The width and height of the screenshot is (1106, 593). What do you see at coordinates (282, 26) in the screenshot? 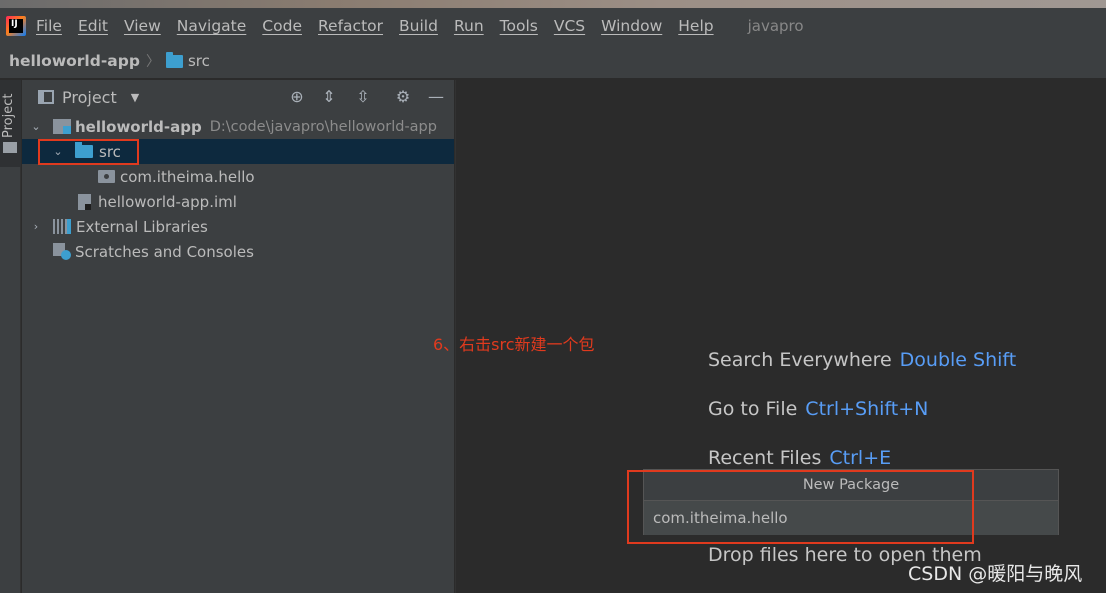
I see `menu-code: Code` at bounding box center [282, 26].